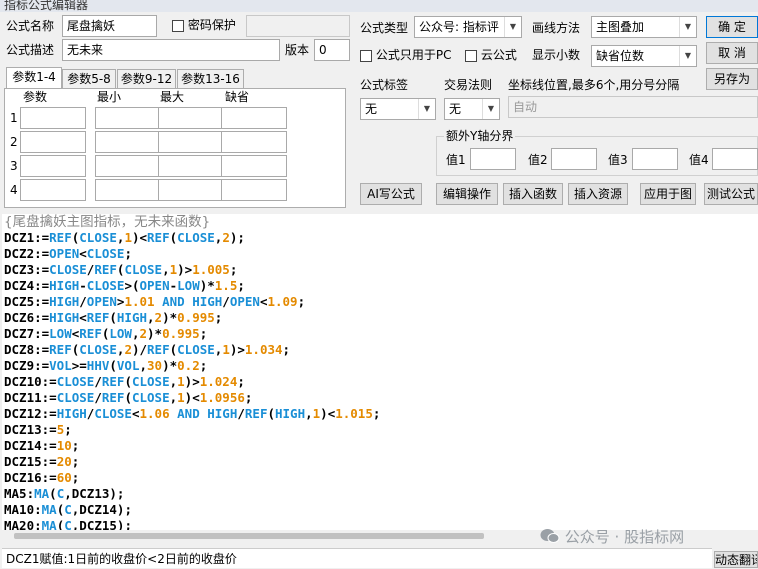  What do you see at coordinates (644, 27) in the screenshot?
I see `draw-method-select: 主图叠加 ▼` at bounding box center [644, 27].